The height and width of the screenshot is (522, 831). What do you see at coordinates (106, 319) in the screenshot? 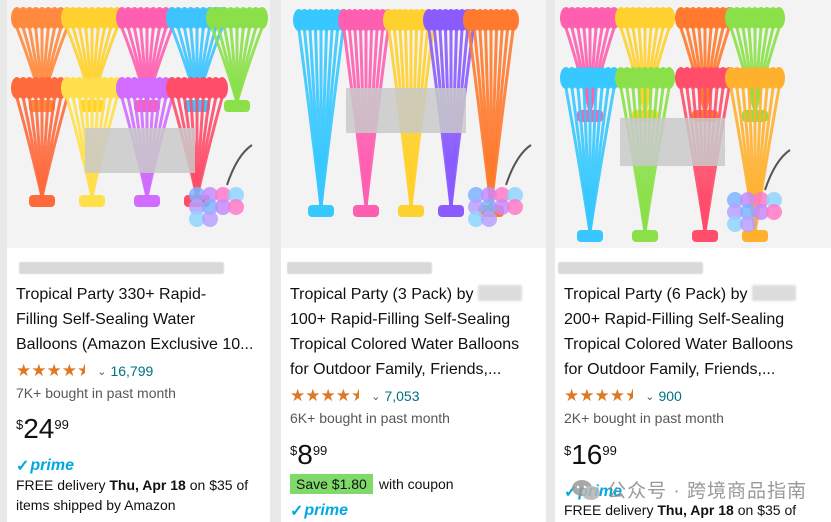
I see `title-line: Filling Self-Sealing Water` at bounding box center [106, 319].